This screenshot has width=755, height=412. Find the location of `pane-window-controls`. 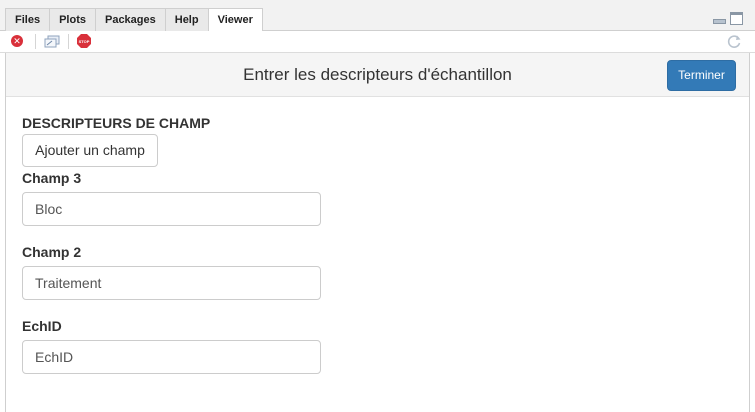

pane-window-controls is located at coordinates (728, 18).